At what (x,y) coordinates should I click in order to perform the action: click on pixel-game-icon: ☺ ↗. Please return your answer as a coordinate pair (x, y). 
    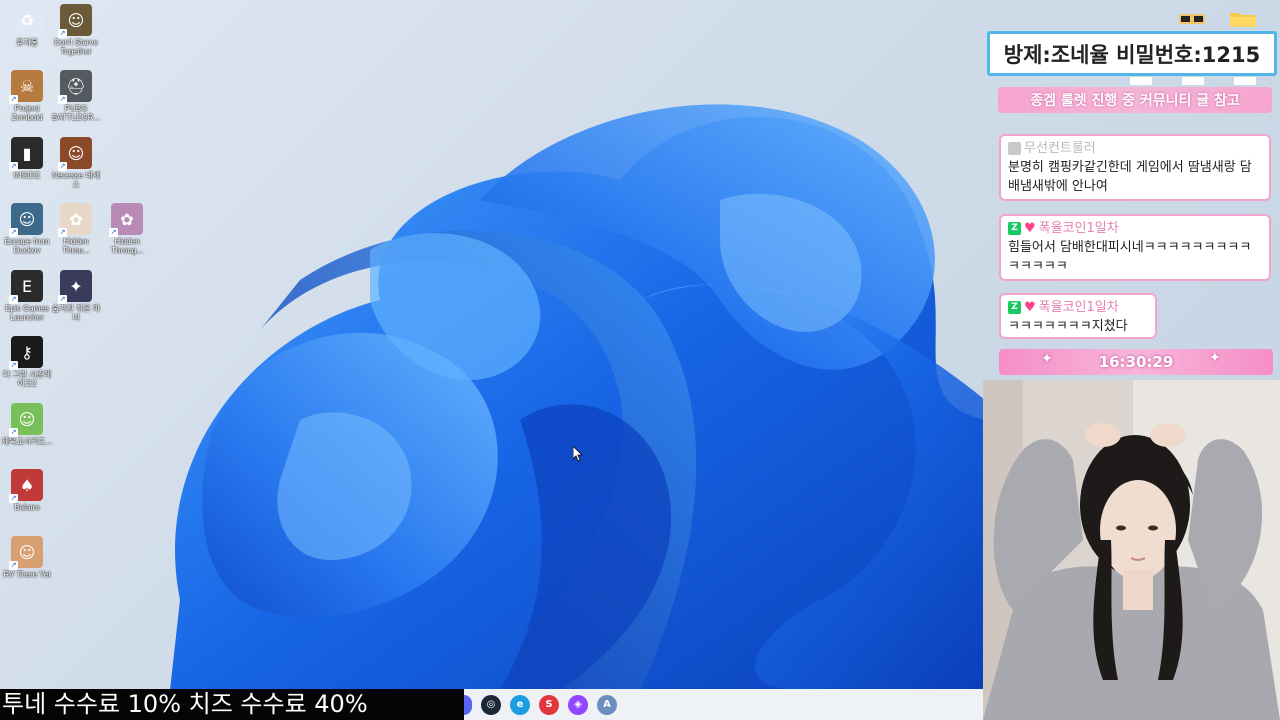
    Looking at the image, I should click on (26, 420).